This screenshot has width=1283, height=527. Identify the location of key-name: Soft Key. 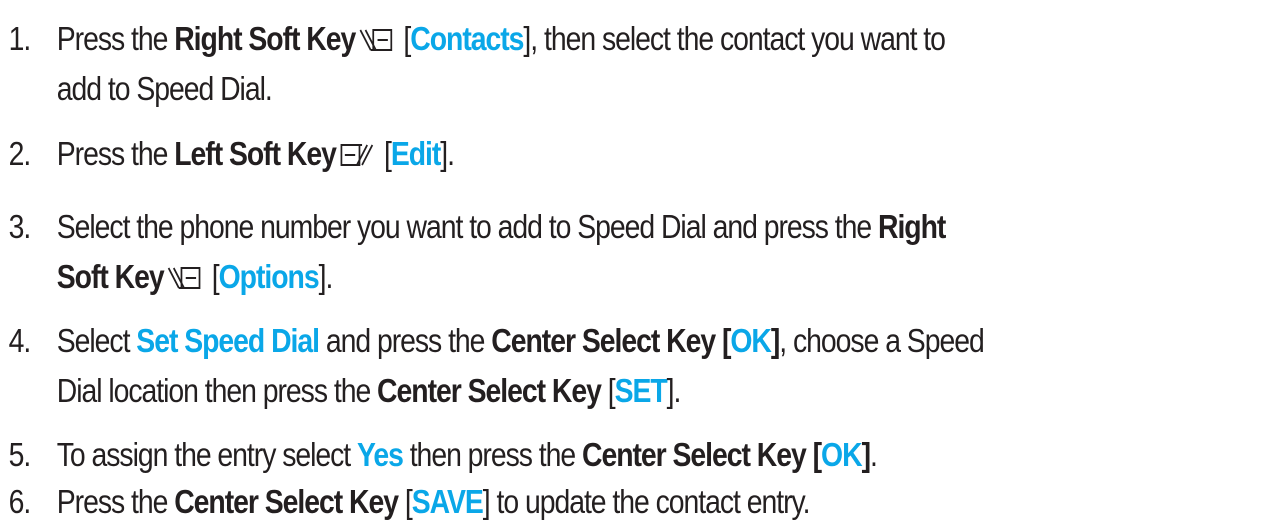
(110, 276).